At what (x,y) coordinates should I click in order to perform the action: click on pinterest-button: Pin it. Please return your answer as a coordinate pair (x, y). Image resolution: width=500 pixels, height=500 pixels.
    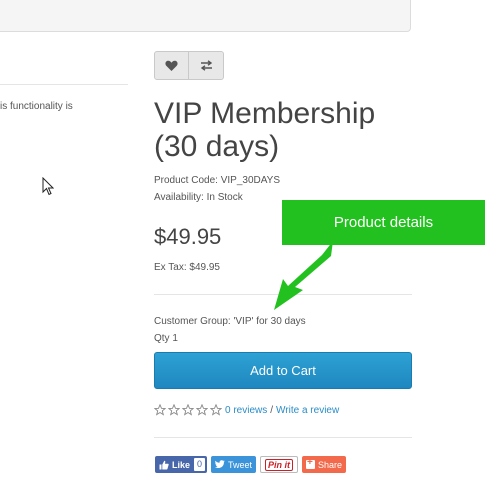
    Looking at the image, I should click on (279, 464).